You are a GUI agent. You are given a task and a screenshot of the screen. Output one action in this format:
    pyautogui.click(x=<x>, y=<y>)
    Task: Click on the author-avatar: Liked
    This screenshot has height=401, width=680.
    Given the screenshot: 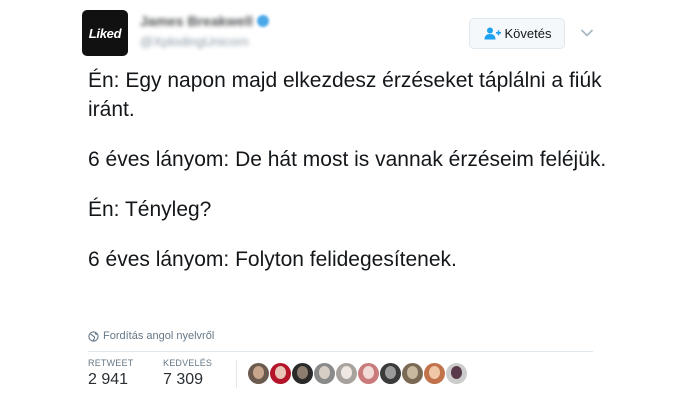 What is the action you would take?
    pyautogui.click(x=105, y=33)
    